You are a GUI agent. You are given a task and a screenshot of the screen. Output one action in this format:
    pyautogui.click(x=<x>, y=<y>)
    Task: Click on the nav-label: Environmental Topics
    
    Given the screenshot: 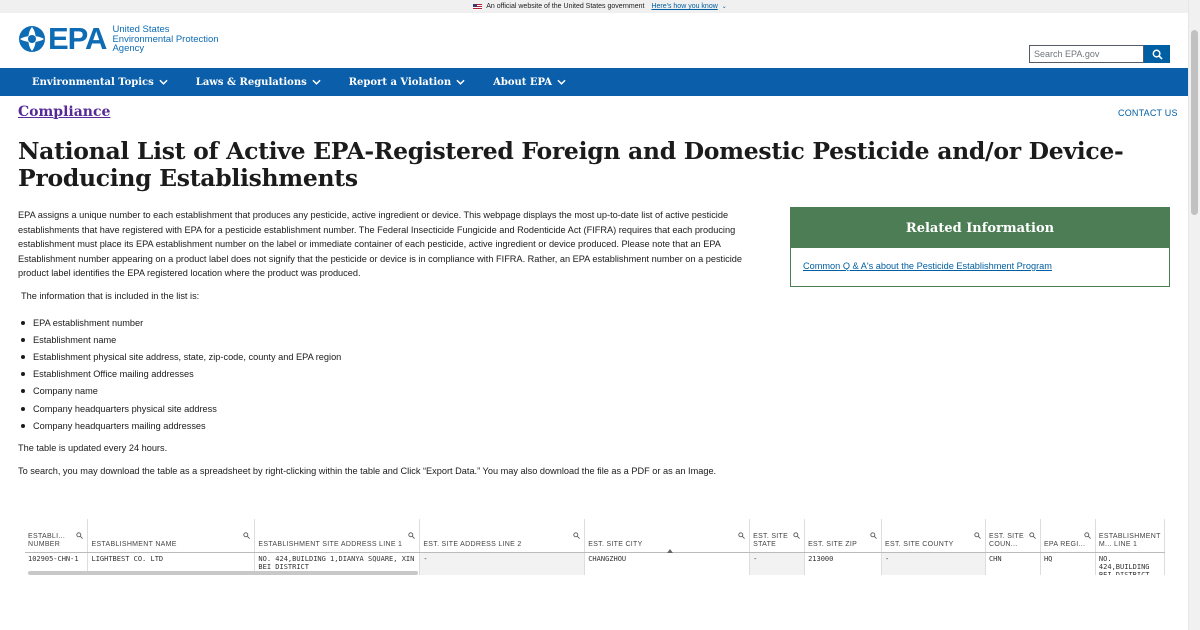 What is the action you would take?
    pyautogui.click(x=93, y=82)
    